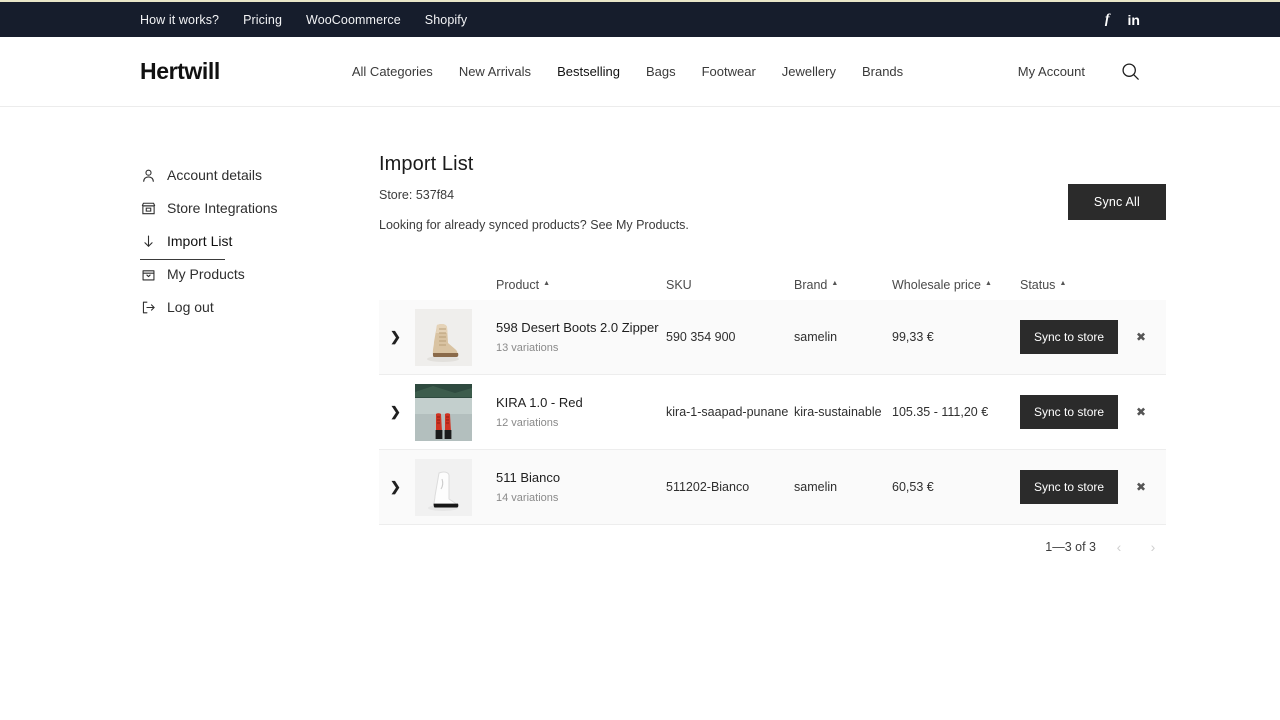 Image resolution: width=1280 pixels, height=720 pixels. I want to click on sidebar-item-label: Log out, so click(190, 307).